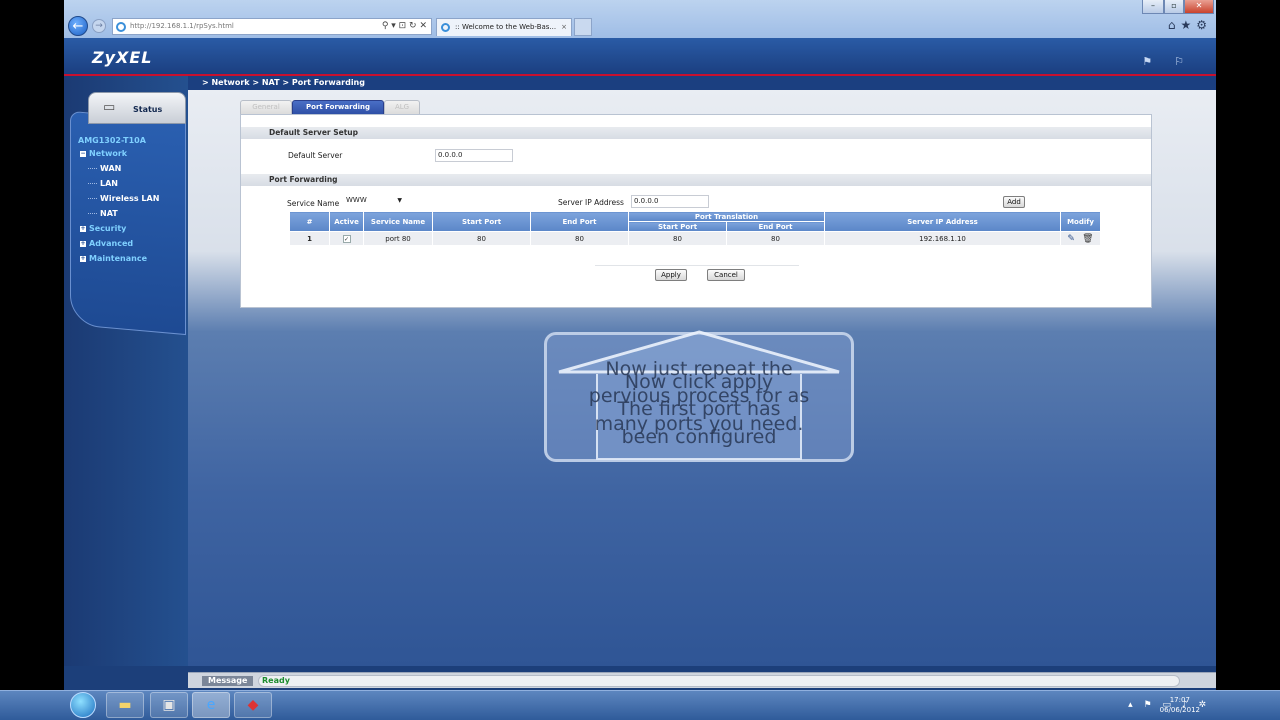 Image resolution: width=1280 pixels, height=720 pixels. What do you see at coordinates (481, 221) in the screenshot?
I see `col-start-port: Start Port` at bounding box center [481, 221].